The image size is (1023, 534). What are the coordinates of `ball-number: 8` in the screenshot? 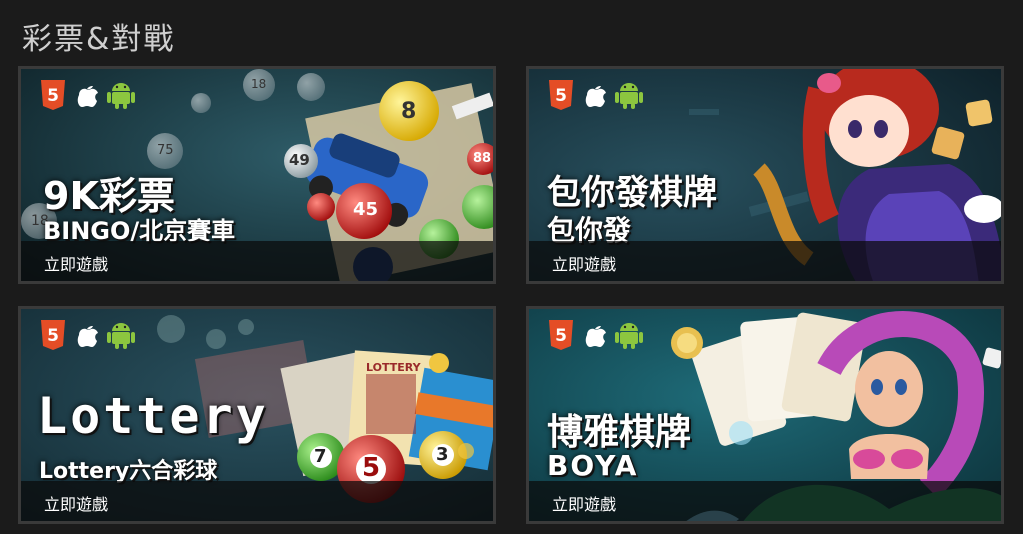 It's located at (409, 111).